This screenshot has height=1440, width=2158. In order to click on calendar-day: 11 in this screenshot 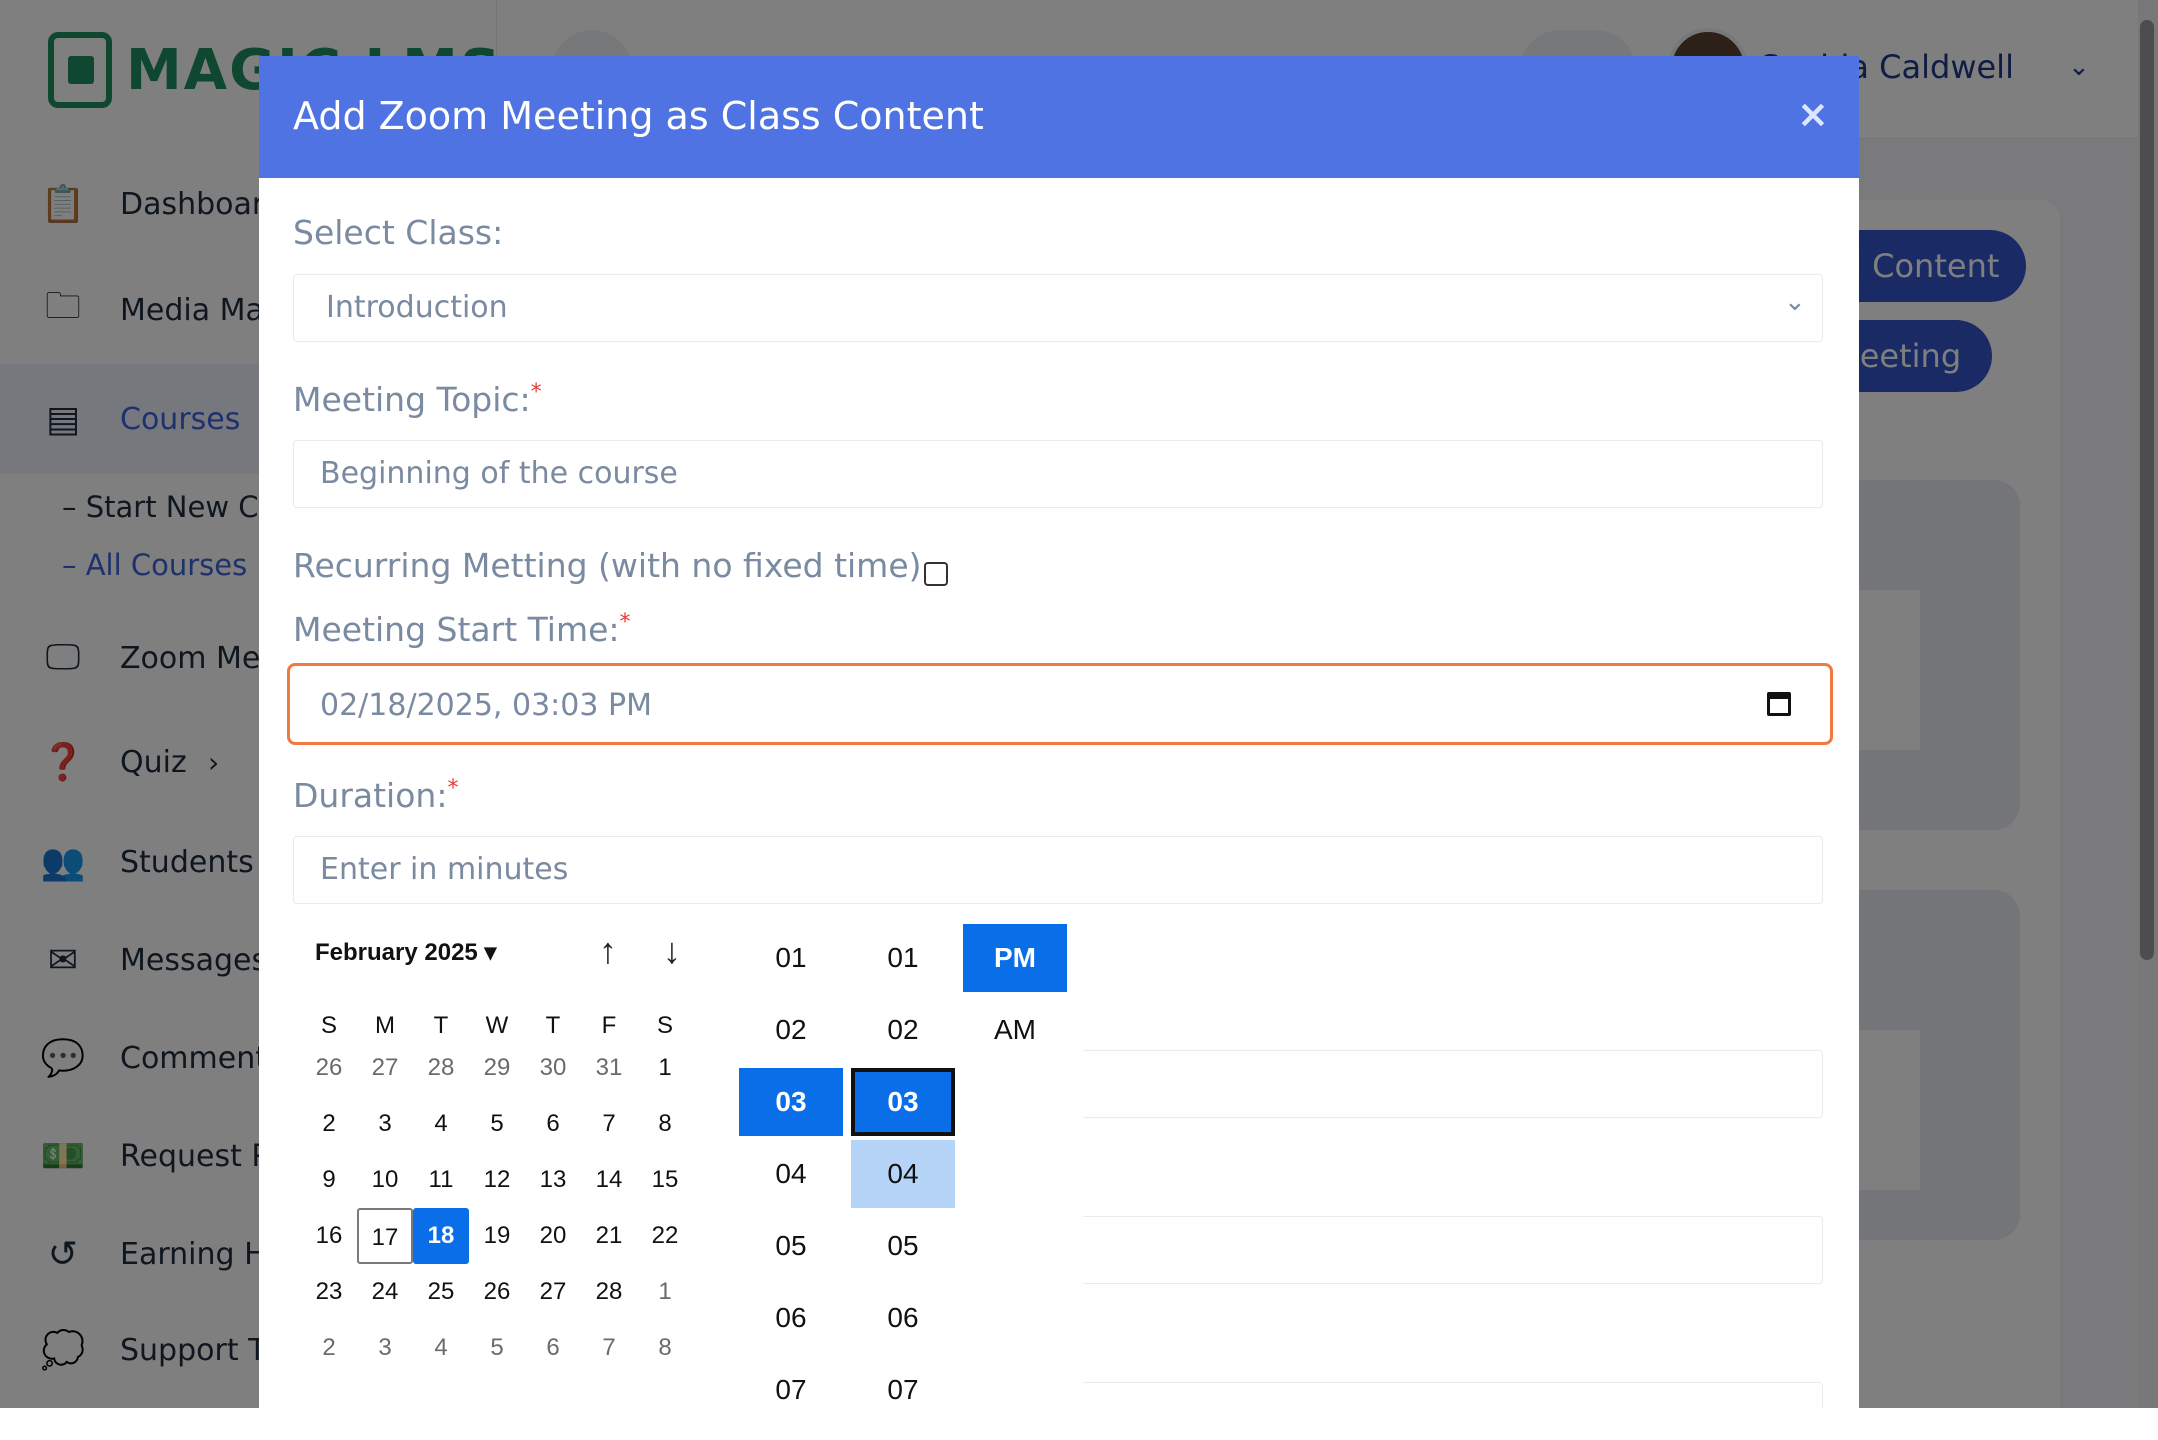, I will do `click(441, 1180)`.